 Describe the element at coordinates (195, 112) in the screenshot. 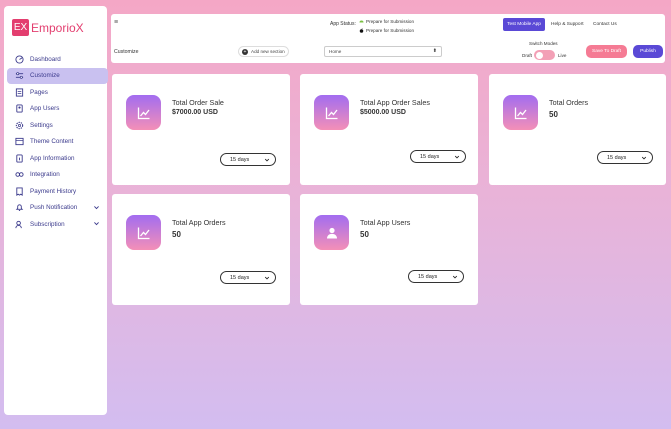

I see `card-value: $7000.00 USD` at that location.